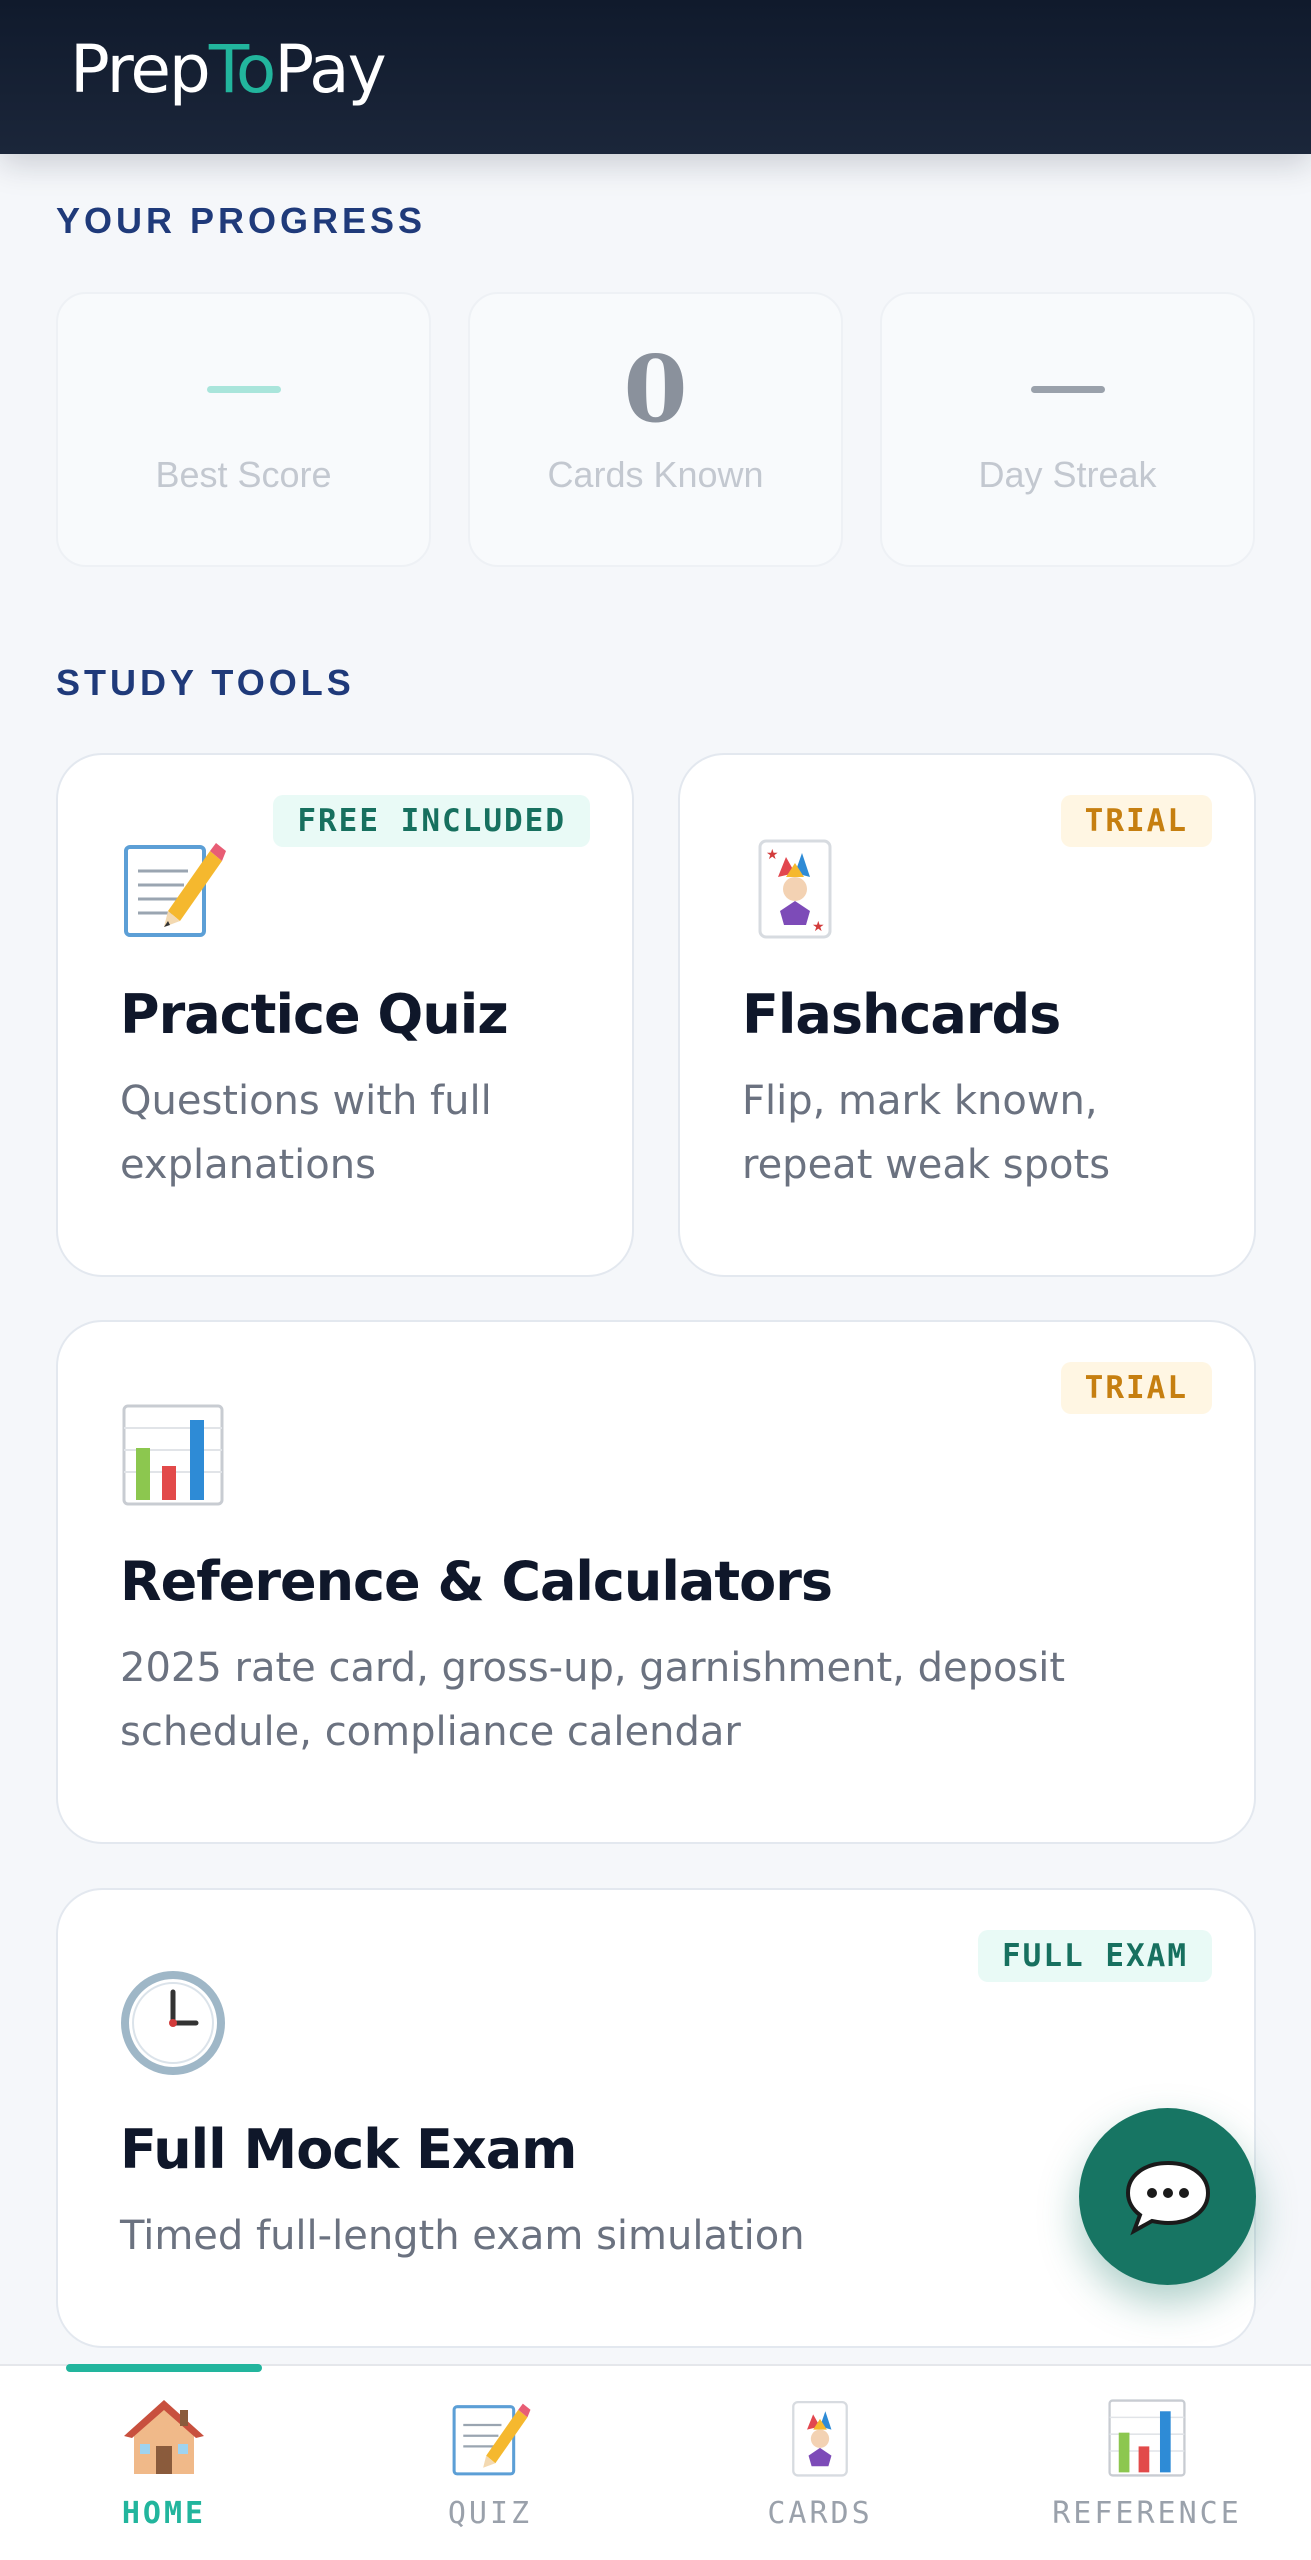 Image resolution: width=1311 pixels, height=2560 pixels. What do you see at coordinates (314, 1014) in the screenshot?
I see `practice-quiz-title: Practice Quiz` at bounding box center [314, 1014].